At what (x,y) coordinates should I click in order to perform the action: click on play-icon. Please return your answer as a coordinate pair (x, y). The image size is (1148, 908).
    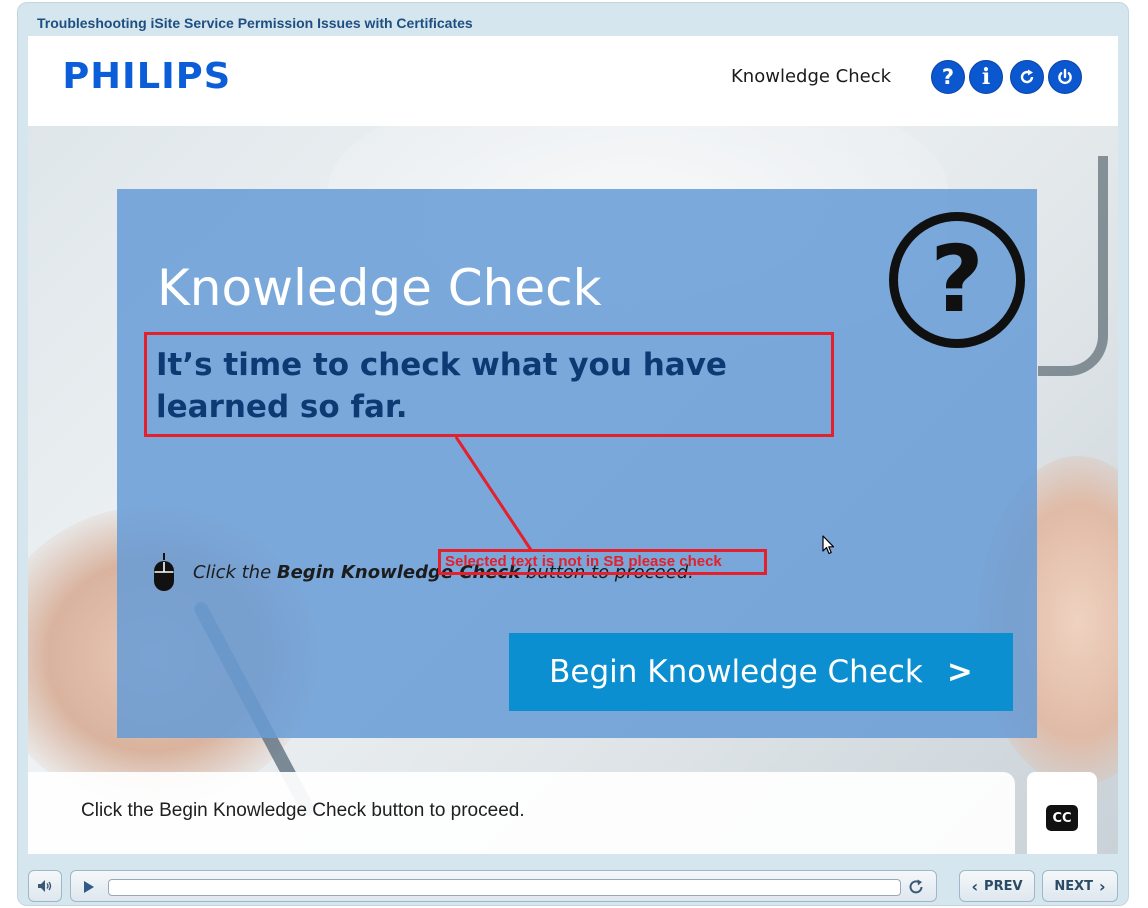
    Looking at the image, I should click on (89, 887).